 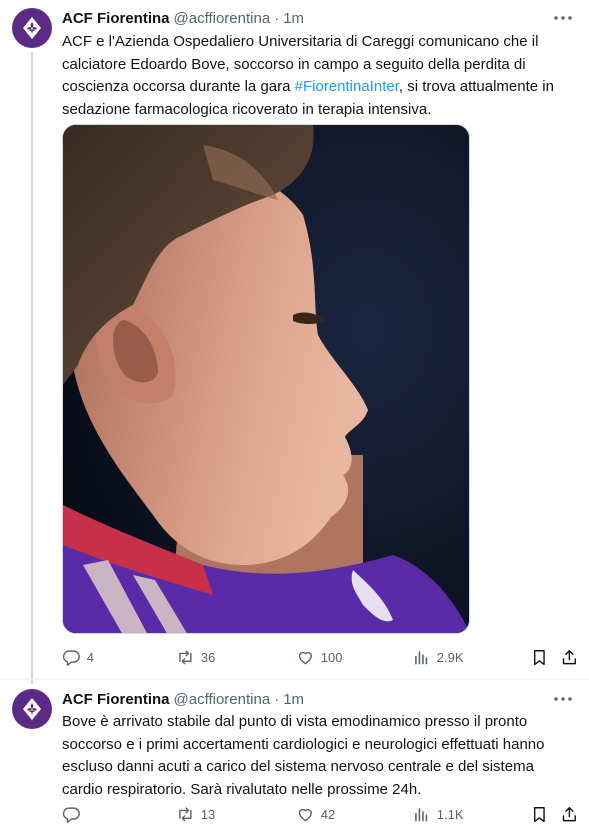 I want to click on like-button: 42, so click(x=315, y=814).